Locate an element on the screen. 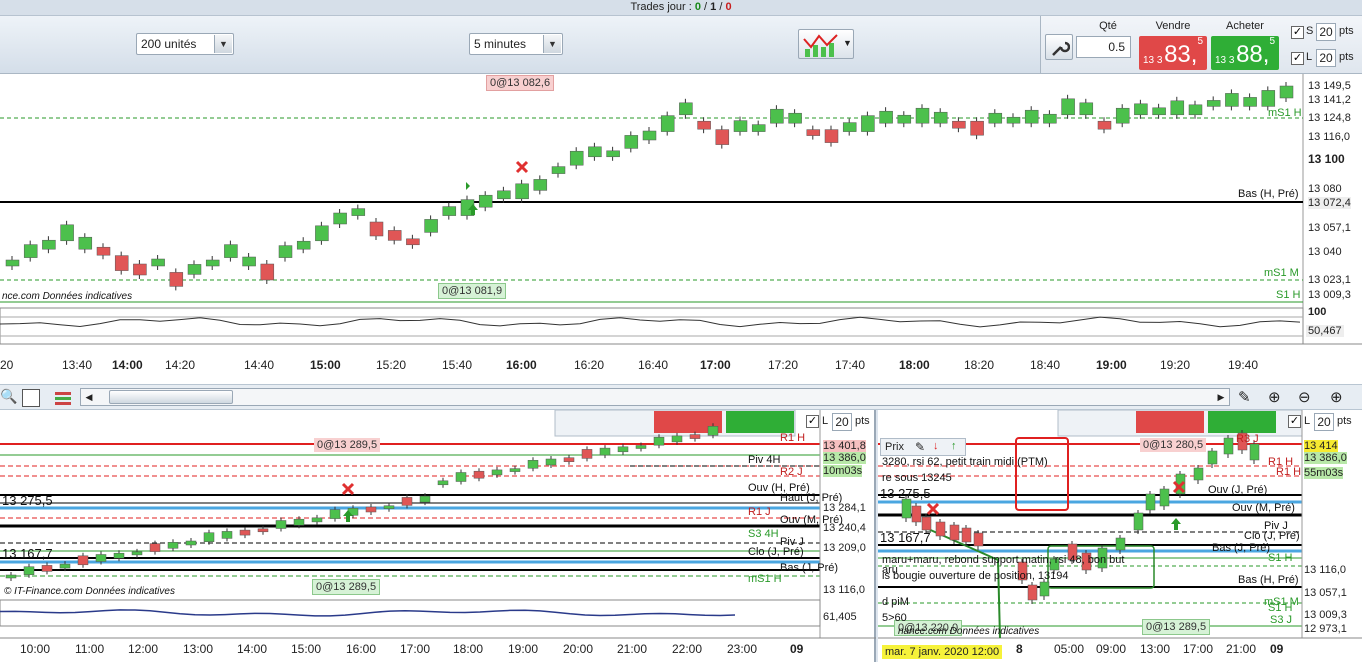 The image size is (1362, 662). sell-button: 13 3 83,5 is located at coordinates (1173, 53).